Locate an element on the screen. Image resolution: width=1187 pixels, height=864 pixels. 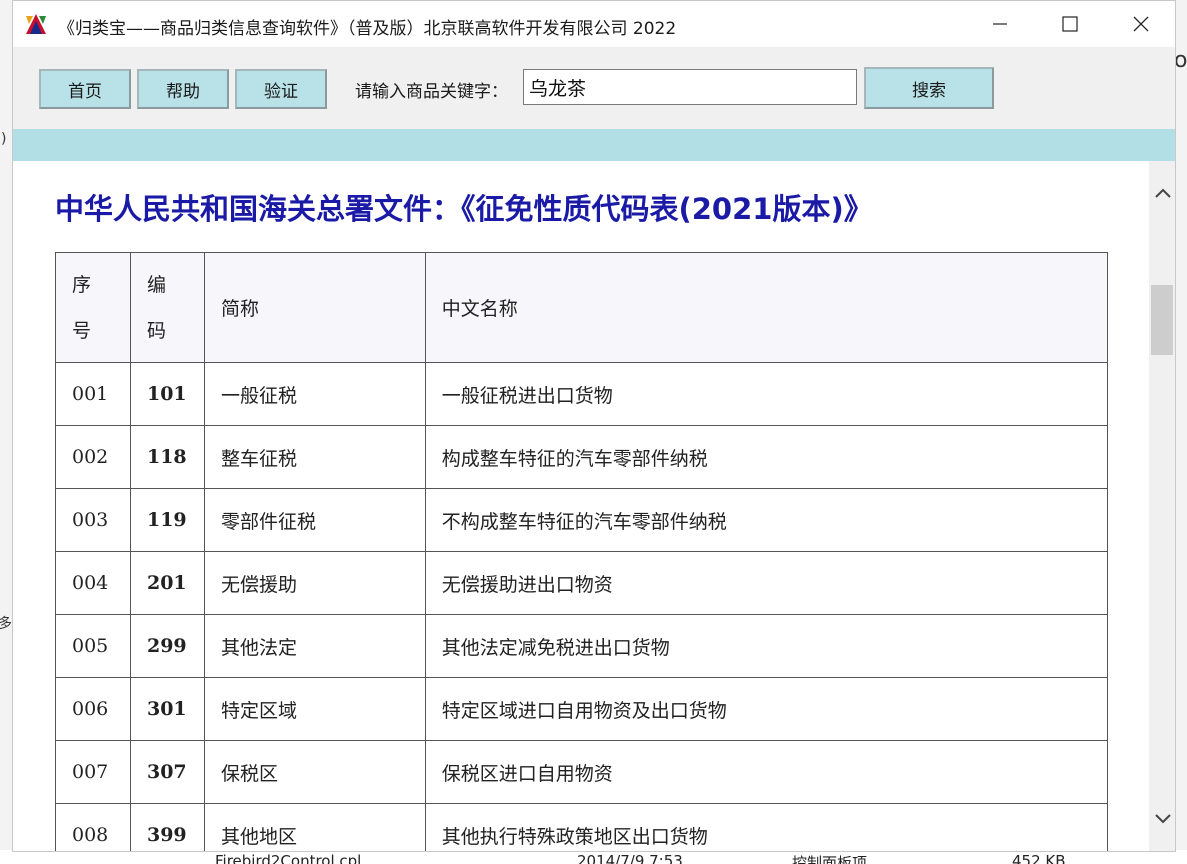
cell-short: 整车征税 is located at coordinates (314, 457).